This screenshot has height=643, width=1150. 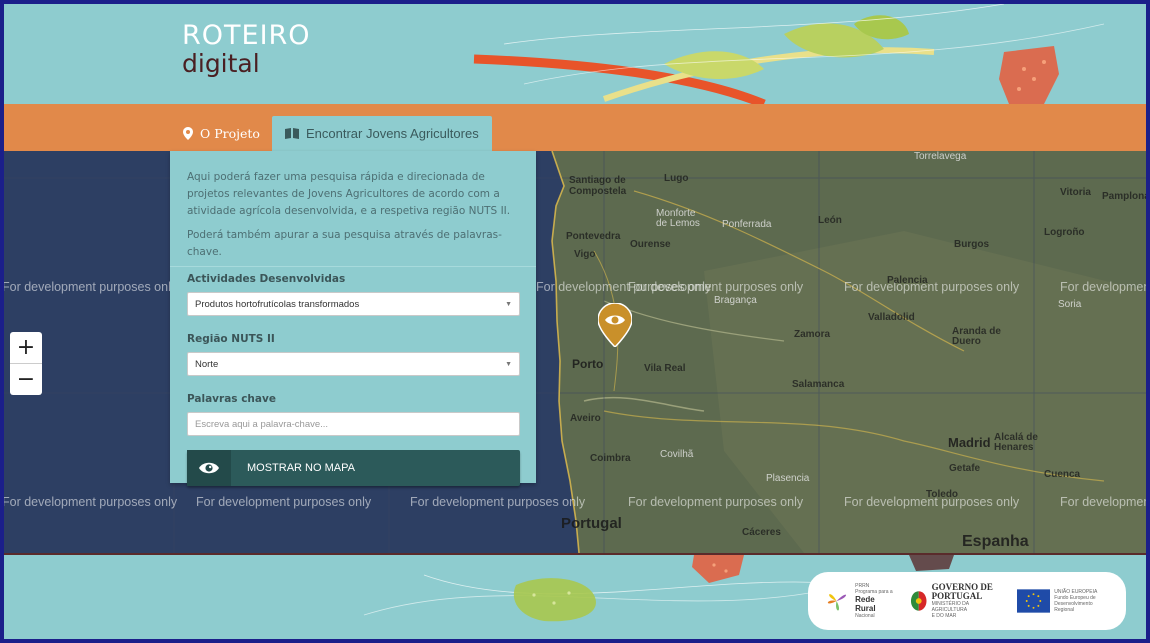 I want to click on place-label: Lugo, so click(x=676, y=178).